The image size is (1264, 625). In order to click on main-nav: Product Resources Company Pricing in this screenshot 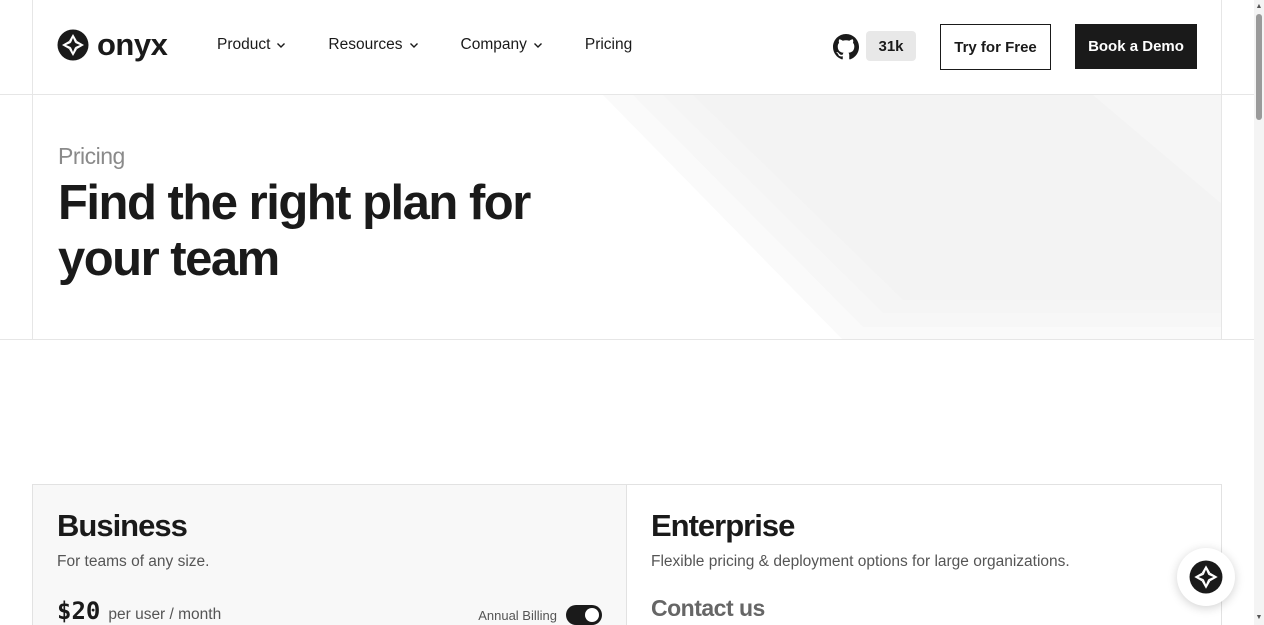, I will do `click(445, 45)`.